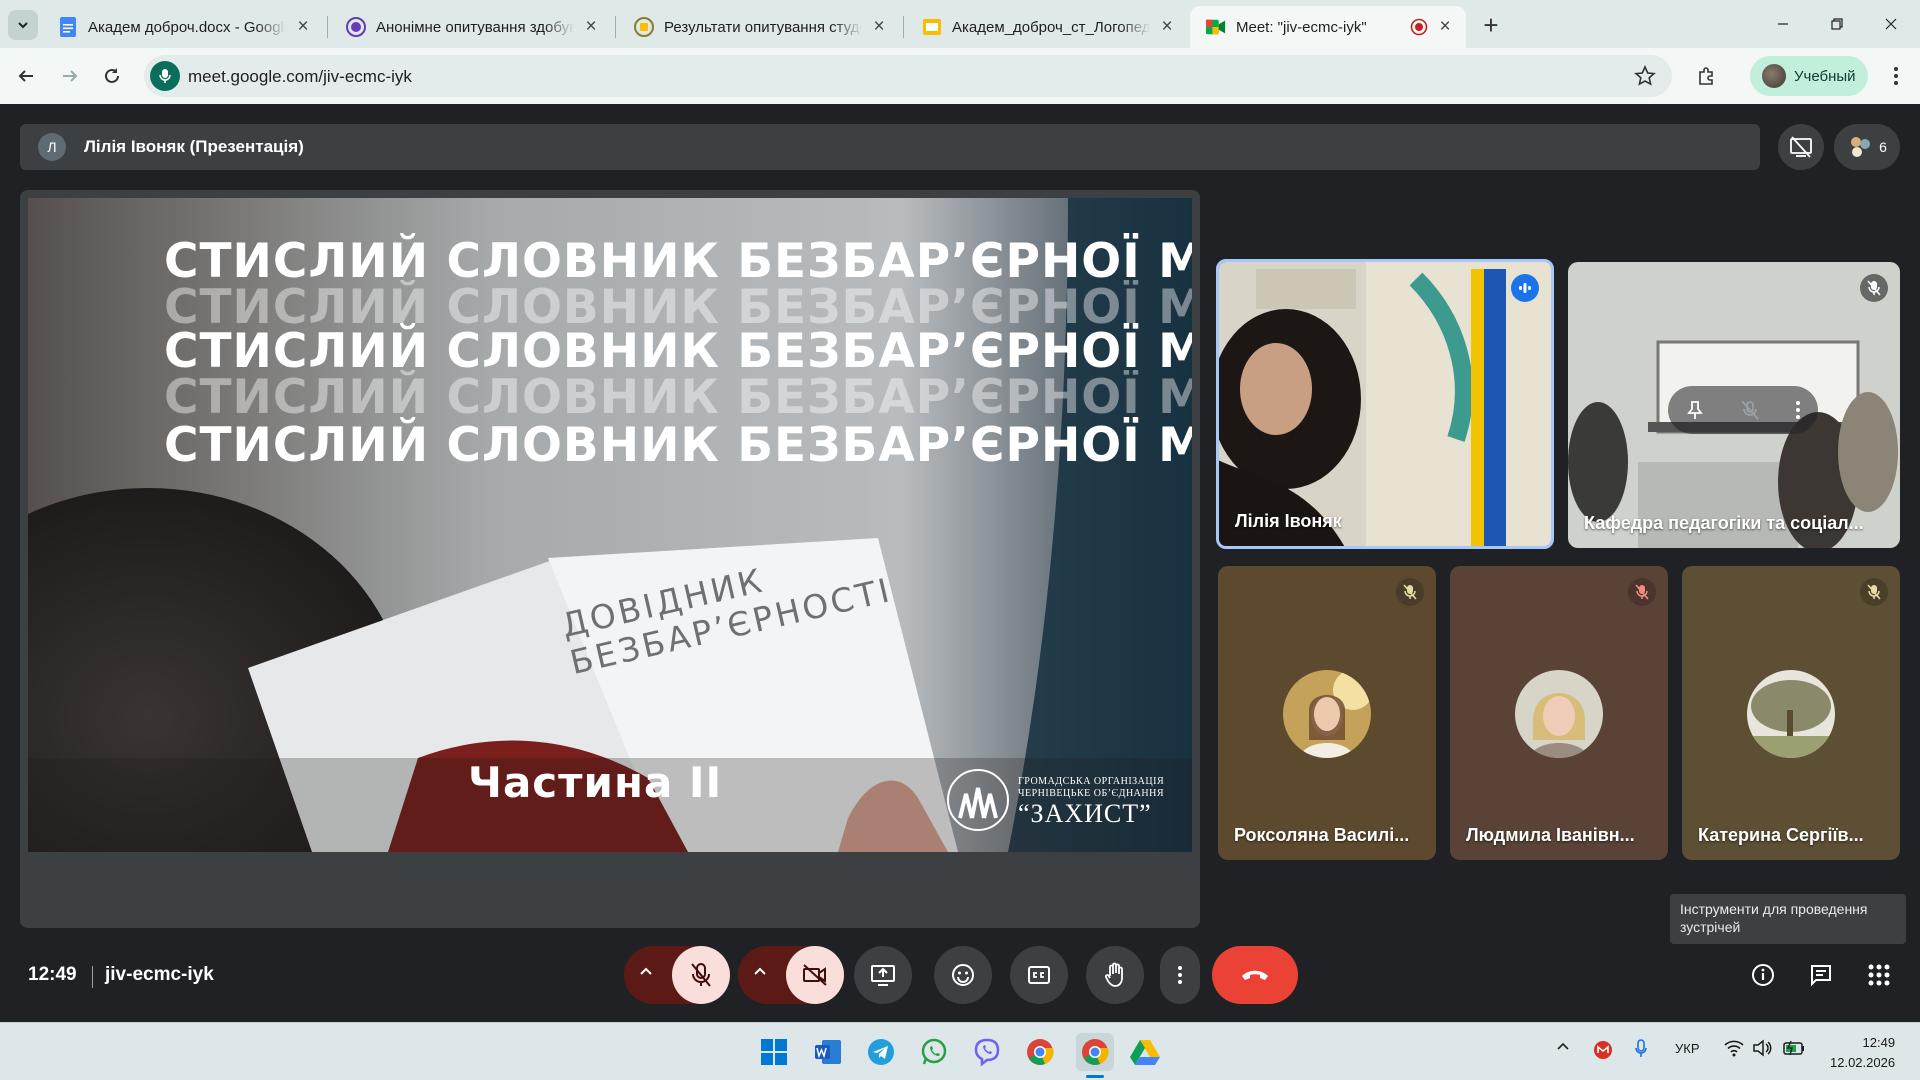  Describe the element at coordinates (1750, 410) in the screenshot. I see `mute-participant-icon` at that location.